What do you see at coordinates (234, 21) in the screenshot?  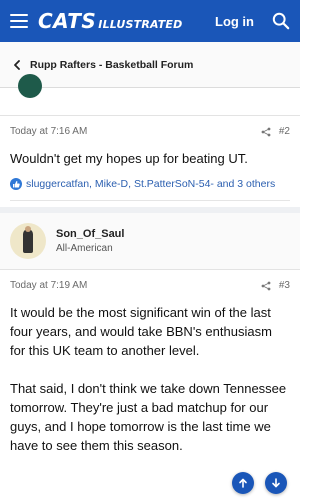 I see `login-button: Log in` at bounding box center [234, 21].